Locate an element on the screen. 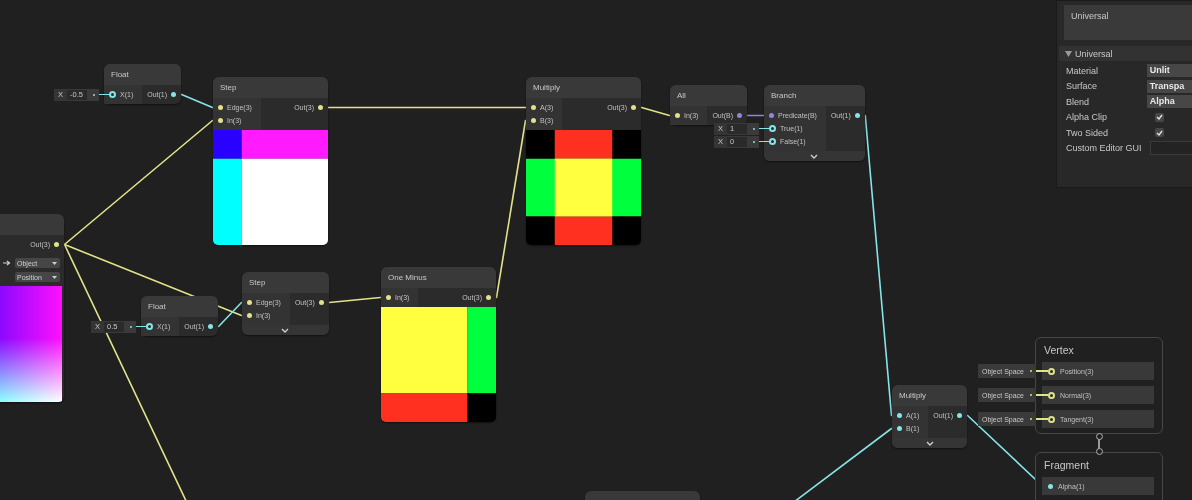 This screenshot has width=1192, height=500. node-title: All is located at coordinates (681, 95).